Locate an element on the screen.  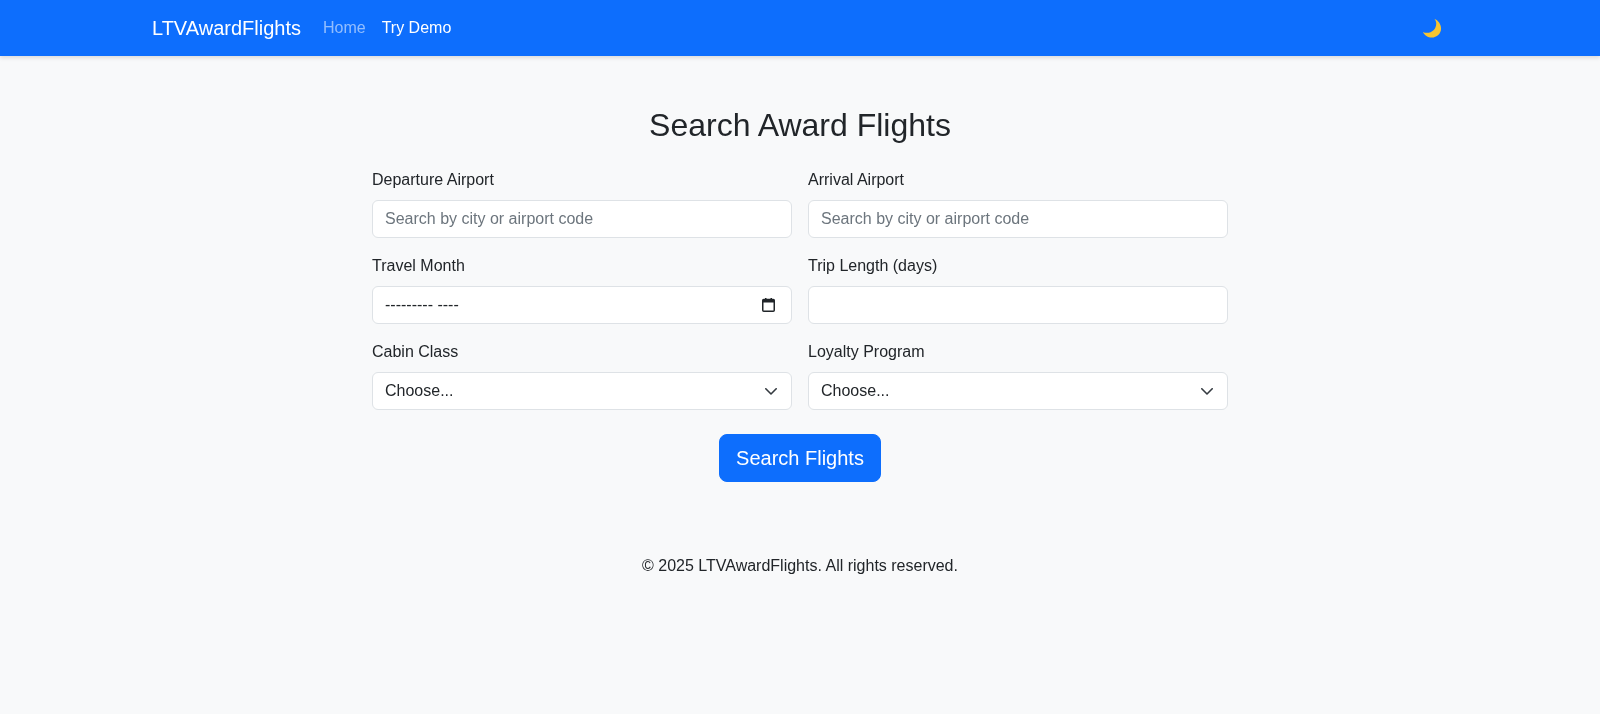
brand-link: LTVAwardFlights is located at coordinates (226, 28).